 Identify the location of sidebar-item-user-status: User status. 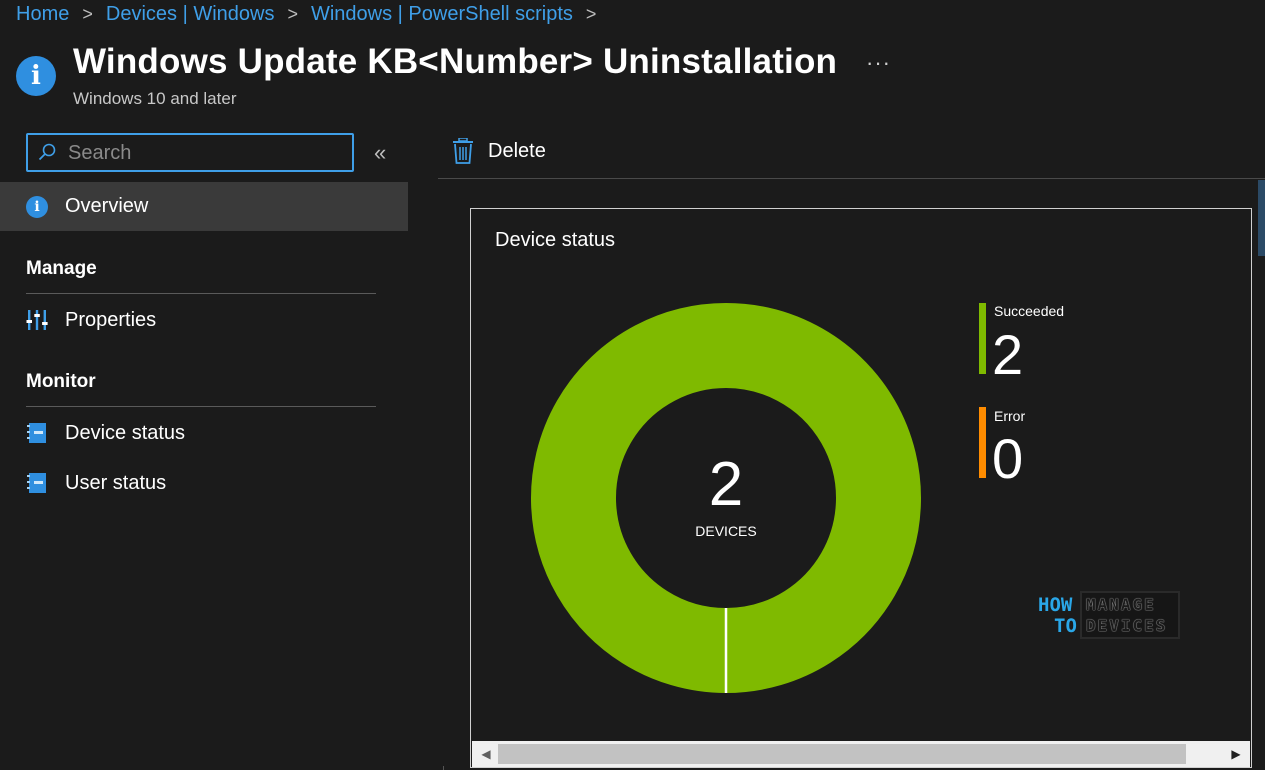
(204, 483).